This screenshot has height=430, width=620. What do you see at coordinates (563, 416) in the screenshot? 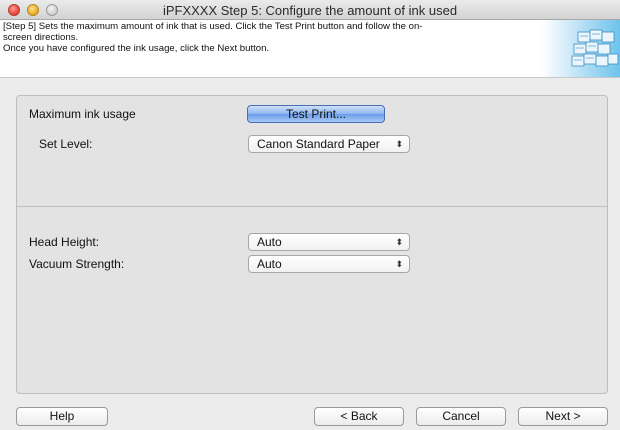
I see `next-button: Next >` at bounding box center [563, 416].